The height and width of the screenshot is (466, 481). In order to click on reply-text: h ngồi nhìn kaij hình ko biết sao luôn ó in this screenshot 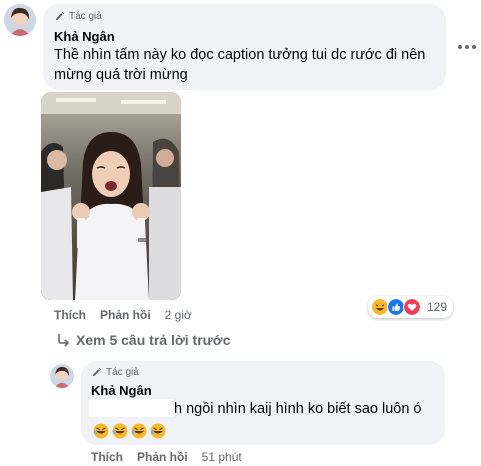, I will do `click(298, 409)`.